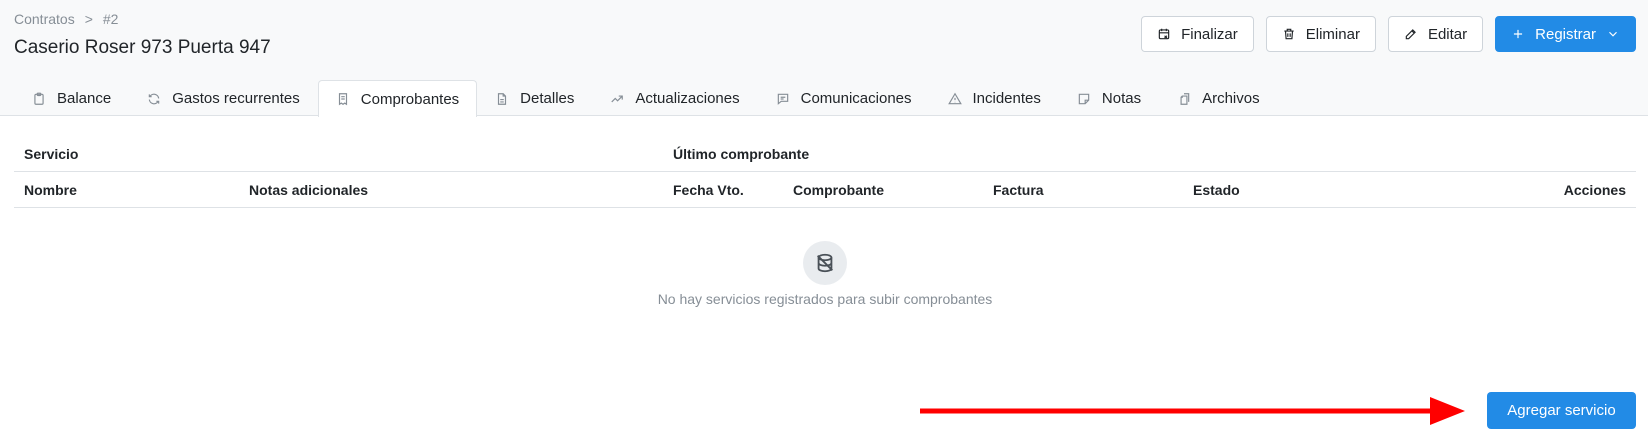  What do you see at coordinates (856, 98) in the screenshot?
I see `tab-label: Comunicaciones` at bounding box center [856, 98].